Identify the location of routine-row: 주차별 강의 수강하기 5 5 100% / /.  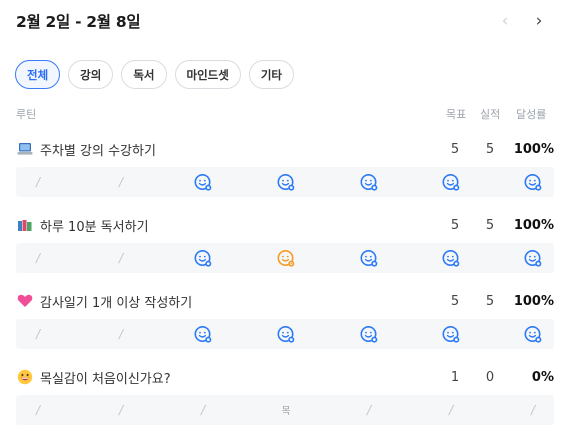
(285, 167).